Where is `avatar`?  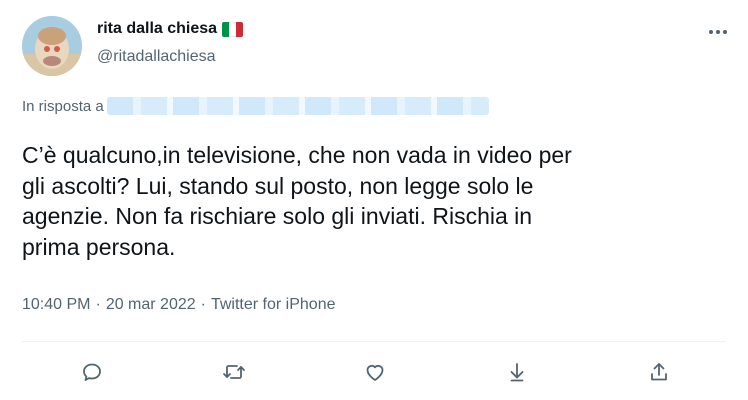
avatar is located at coordinates (52, 46).